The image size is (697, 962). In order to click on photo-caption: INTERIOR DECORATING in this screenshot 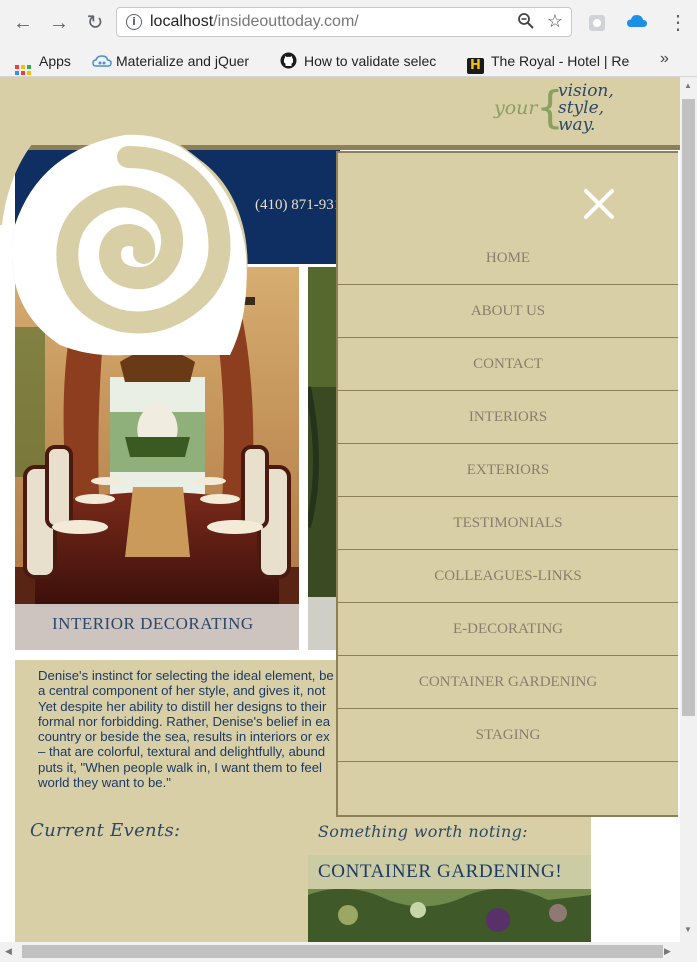, I will do `click(157, 627)`.